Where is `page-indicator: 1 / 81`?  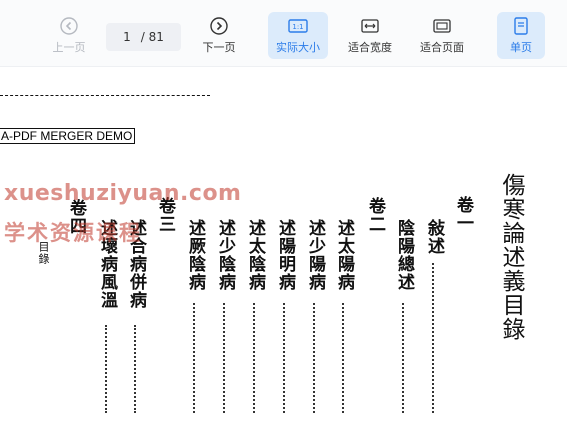
page-indicator: 1 / 81 is located at coordinates (143, 37).